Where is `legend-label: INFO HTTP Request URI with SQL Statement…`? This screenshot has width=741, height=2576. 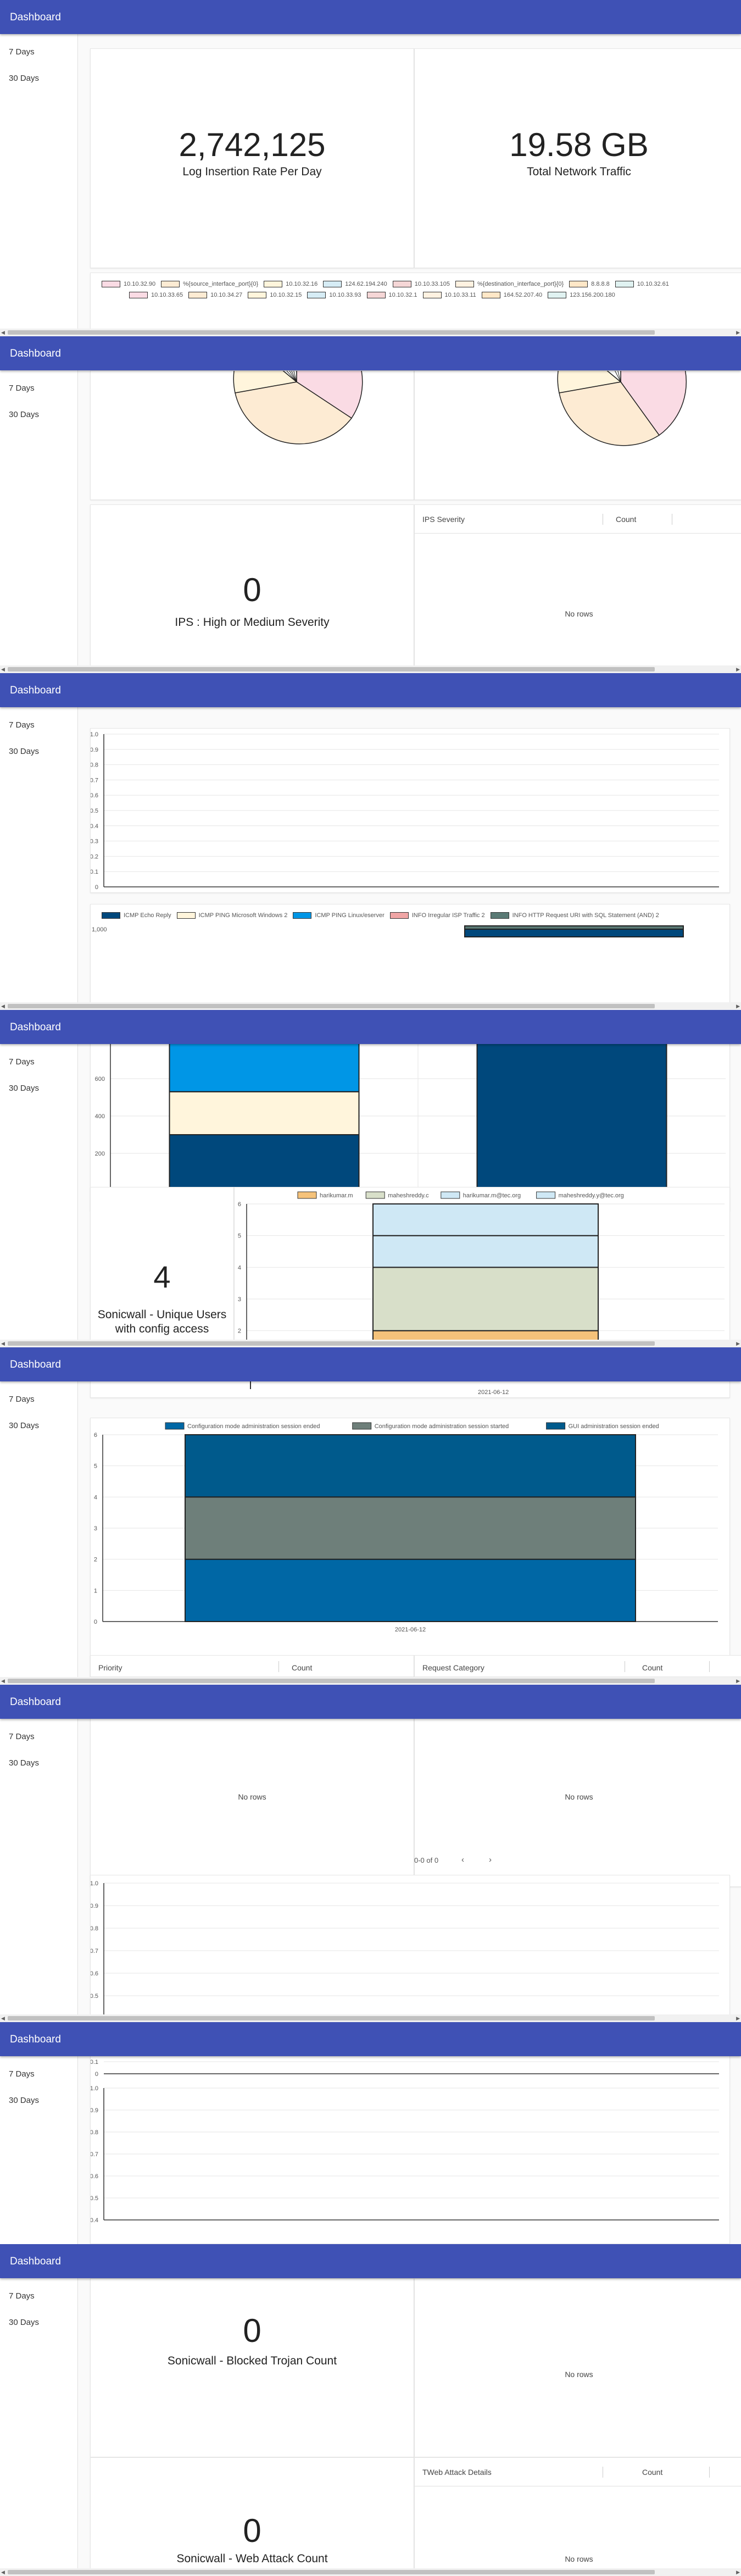 legend-label: INFO HTTP Request URI with SQL Statement… is located at coordinates (585, 915).